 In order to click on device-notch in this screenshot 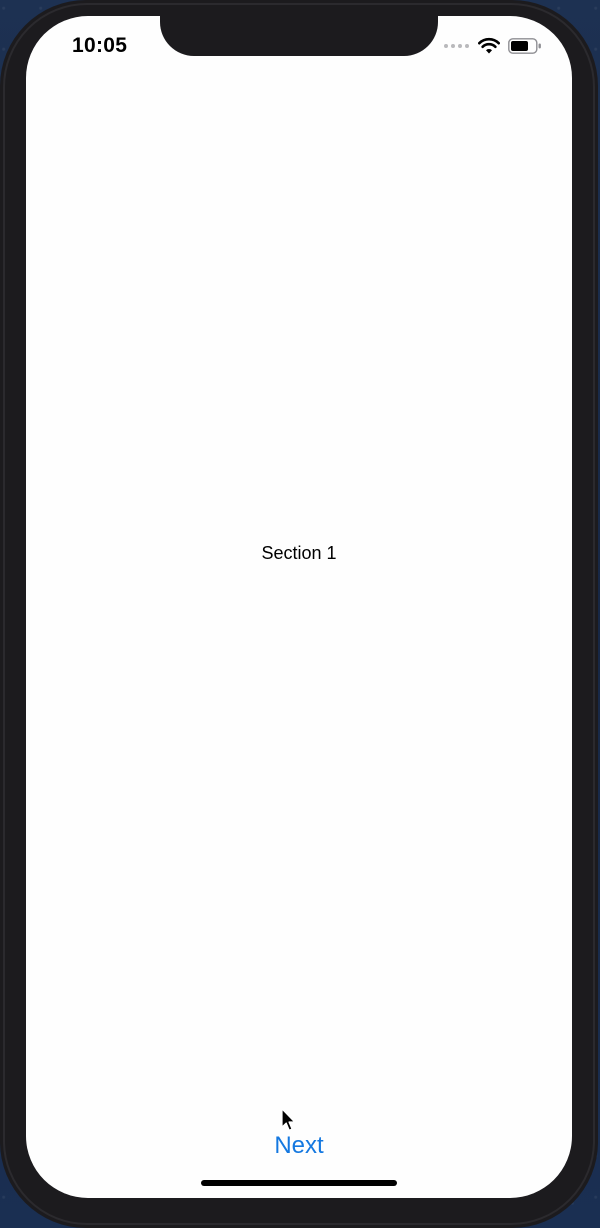, I will do `click(299, 36)`.